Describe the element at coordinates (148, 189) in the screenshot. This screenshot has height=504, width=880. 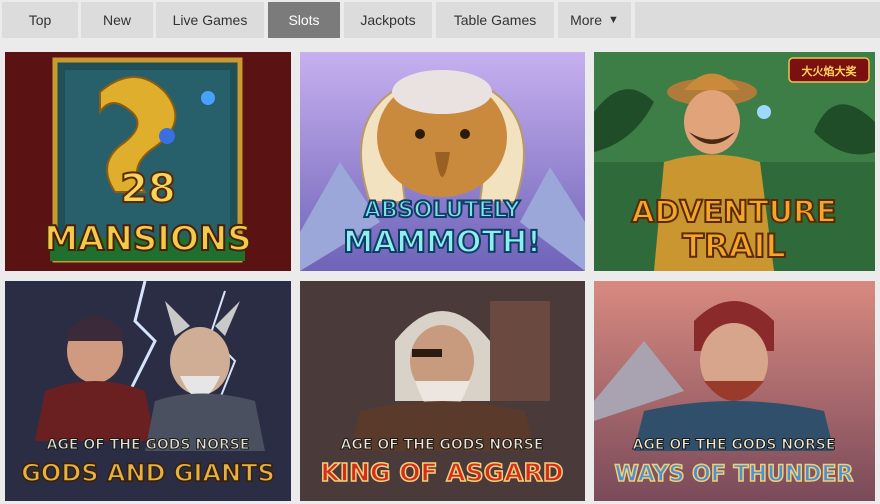
I see `game-title-line1: 28` at that location.